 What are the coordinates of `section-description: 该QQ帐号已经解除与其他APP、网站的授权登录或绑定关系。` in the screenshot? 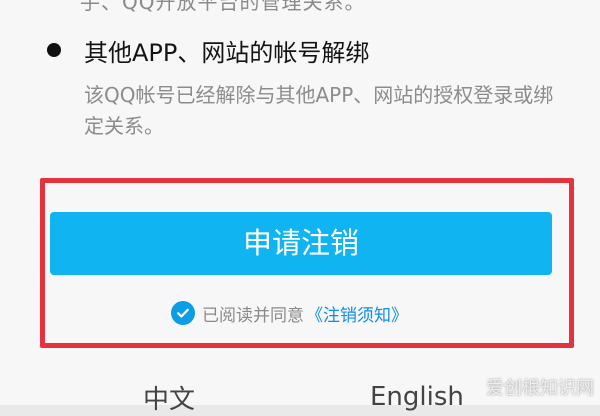 It's located at (319, 110).